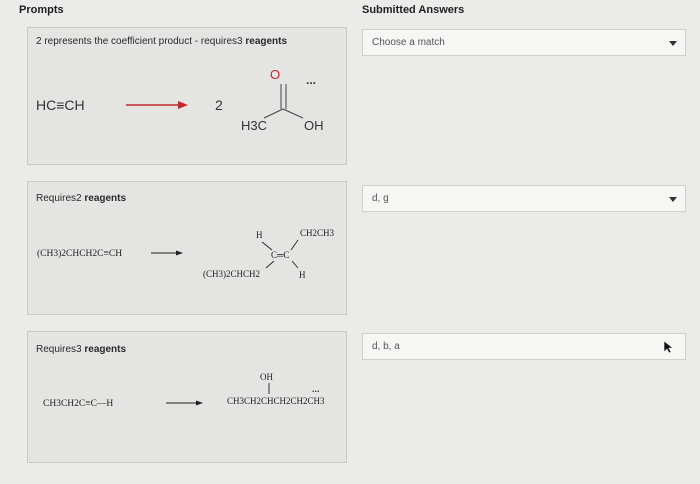 The image size is (700, 484). I want to click on reaction-3-image: CH3CH2C≡C—H OH ... CH3CH2CHCH2CH2CH3, so click(184, 390).